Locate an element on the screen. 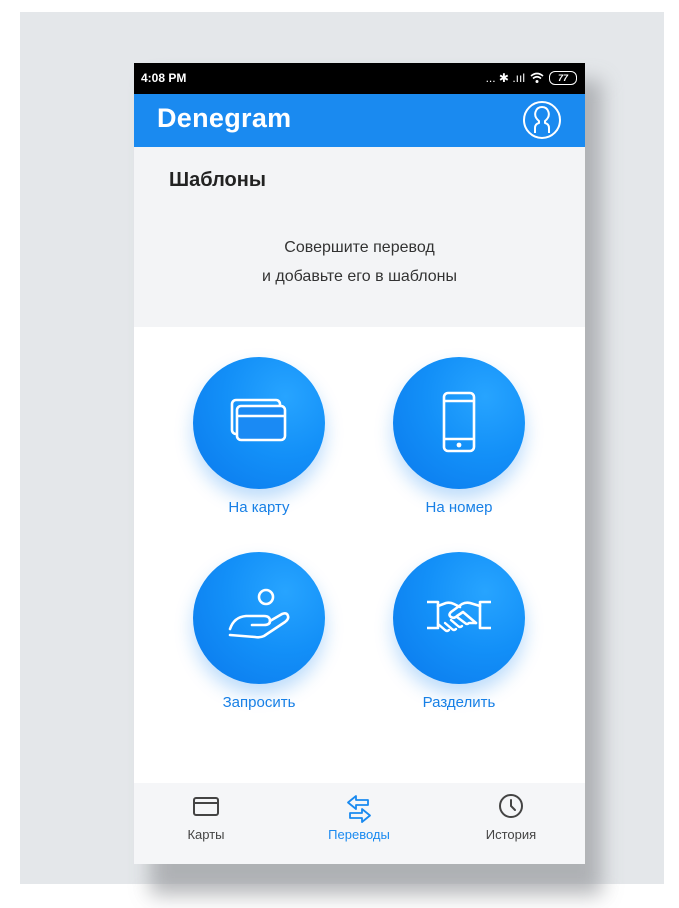  split-action: Разделить is located at coordinates (459, 631).